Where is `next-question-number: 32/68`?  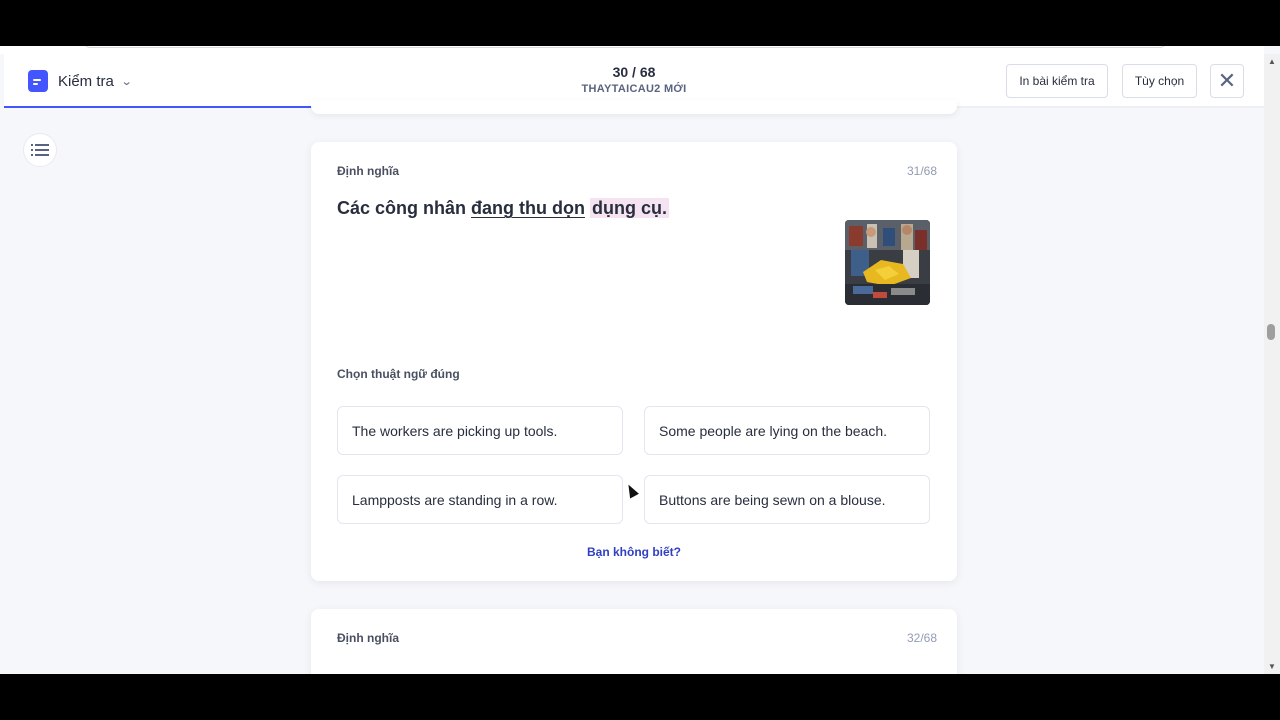 next-question-number: 32/68 is located at coordinates (921, 638).